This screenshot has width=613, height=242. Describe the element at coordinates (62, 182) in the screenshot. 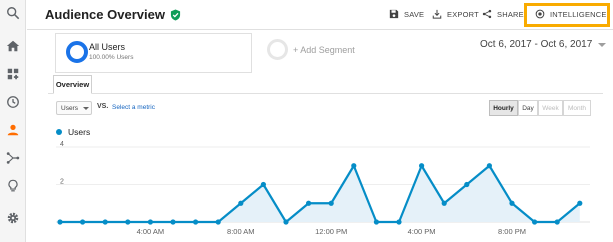

I see `y-tick-label: 2` at that location.